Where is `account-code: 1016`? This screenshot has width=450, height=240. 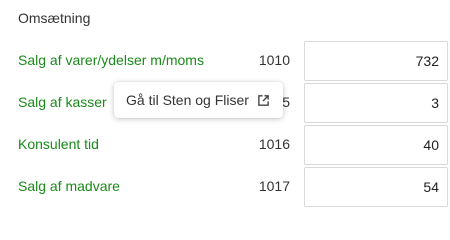
account-code: 1016 is located at coordinates (274, 144).